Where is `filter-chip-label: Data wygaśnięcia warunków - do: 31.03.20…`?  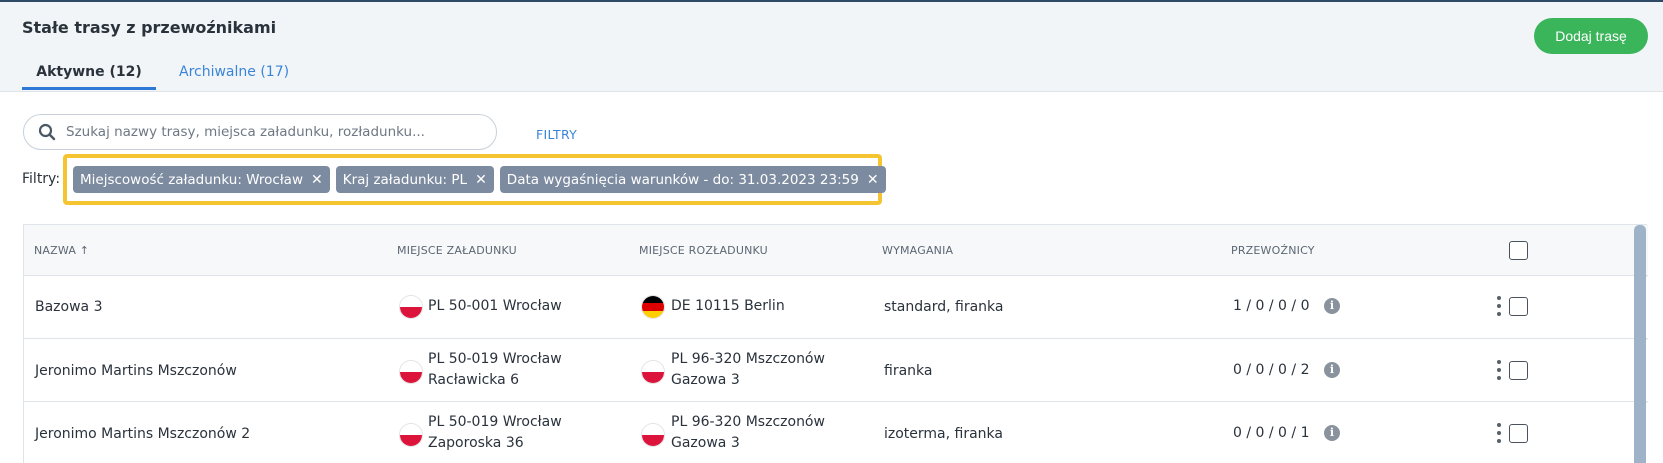 filter-chip-label: Data wygaśnięcia warunków - do: 31.03.20… is located at coordinates (682, 179).